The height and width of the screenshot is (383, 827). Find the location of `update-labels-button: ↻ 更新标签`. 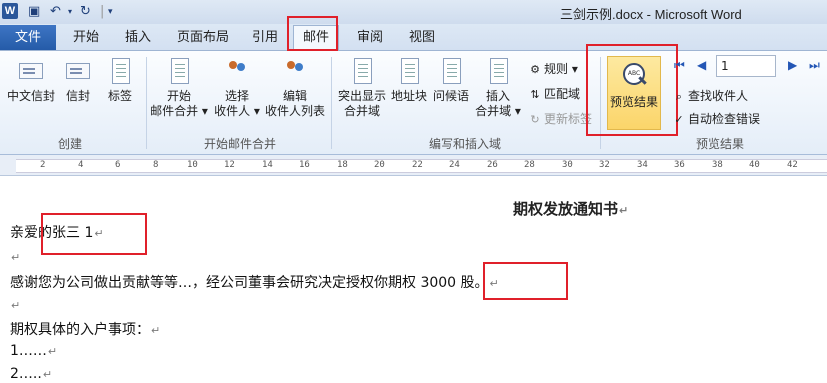

update-labels-button: ↻ 更新标签 is located at coordinates (560, 118).